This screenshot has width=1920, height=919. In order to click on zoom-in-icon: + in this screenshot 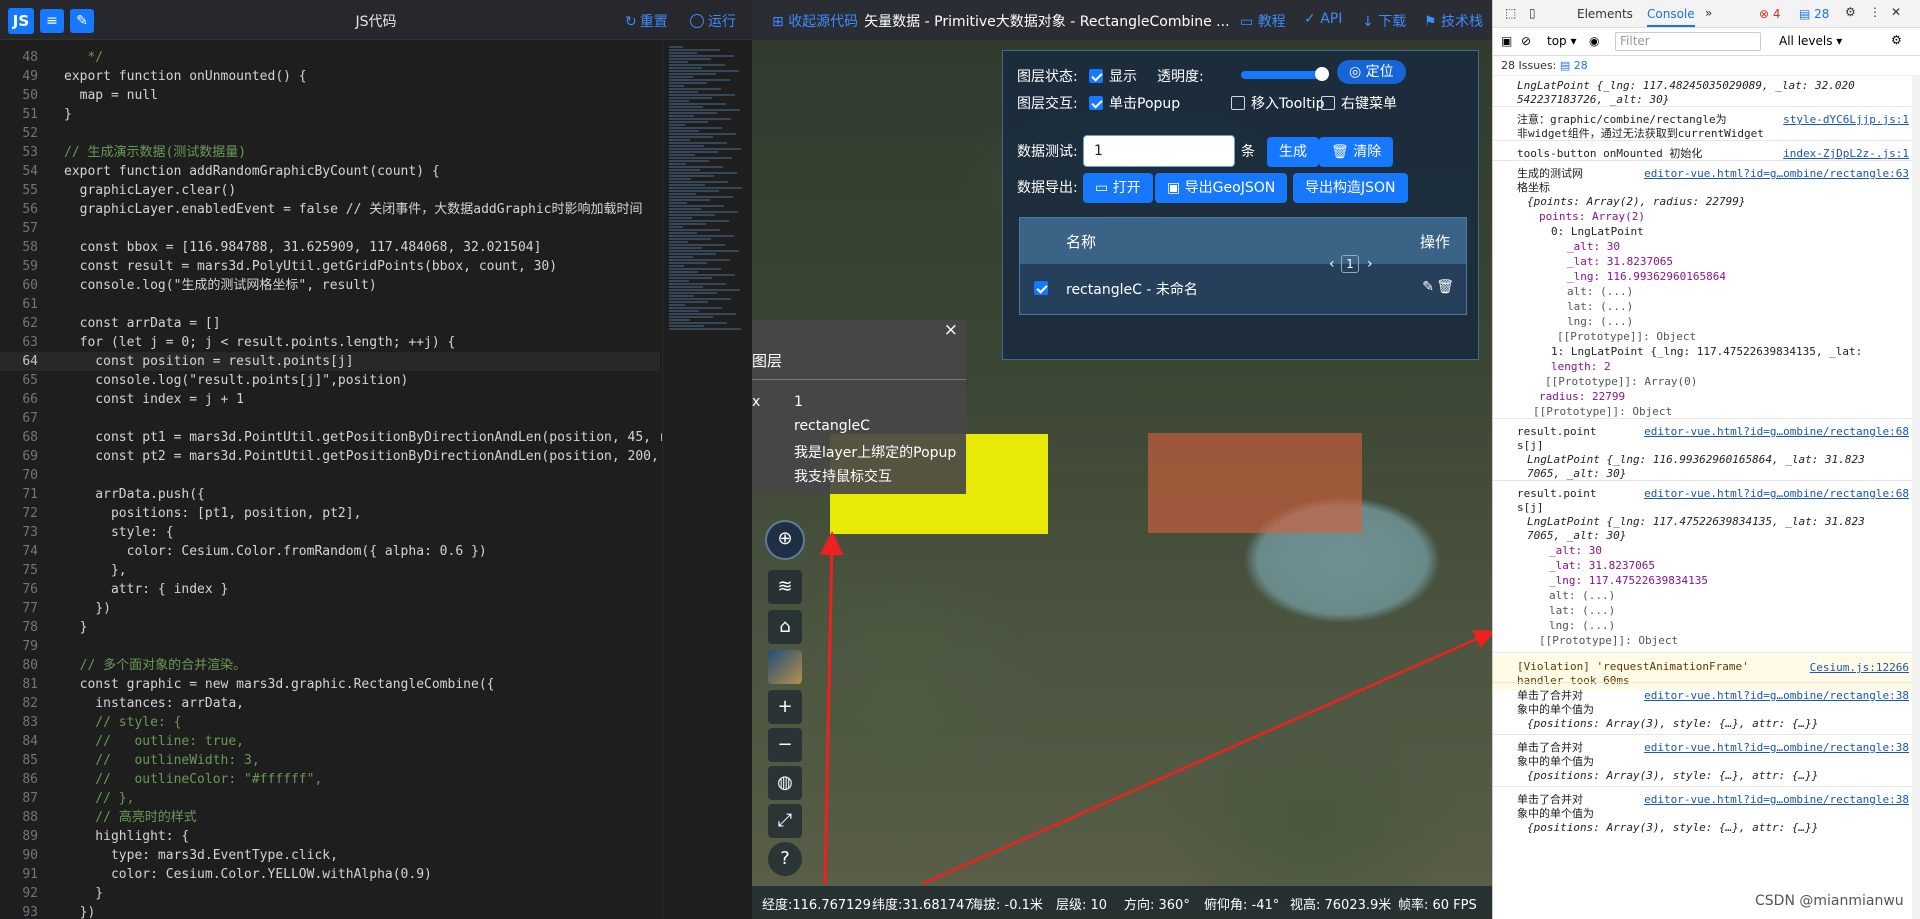, I will do `click(785, 707)`.